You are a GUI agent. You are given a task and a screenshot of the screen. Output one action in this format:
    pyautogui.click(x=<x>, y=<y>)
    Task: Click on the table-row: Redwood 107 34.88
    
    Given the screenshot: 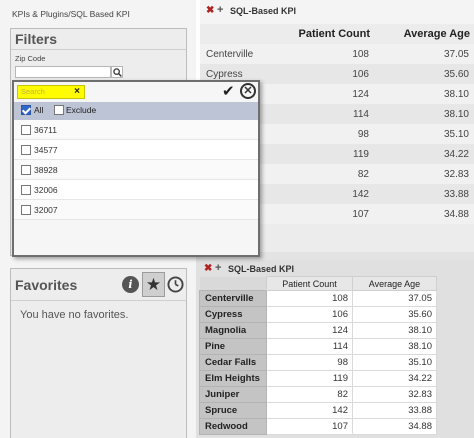 What is the action you would take?
    pyautogui.click(x=318, y=426)
    